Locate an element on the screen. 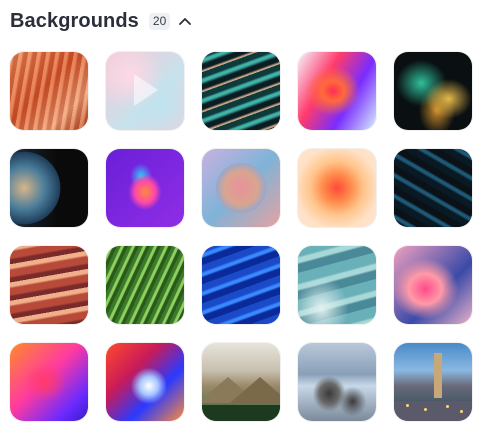  section-header: Backgrounds 20 is located at coordinates (101, 21).